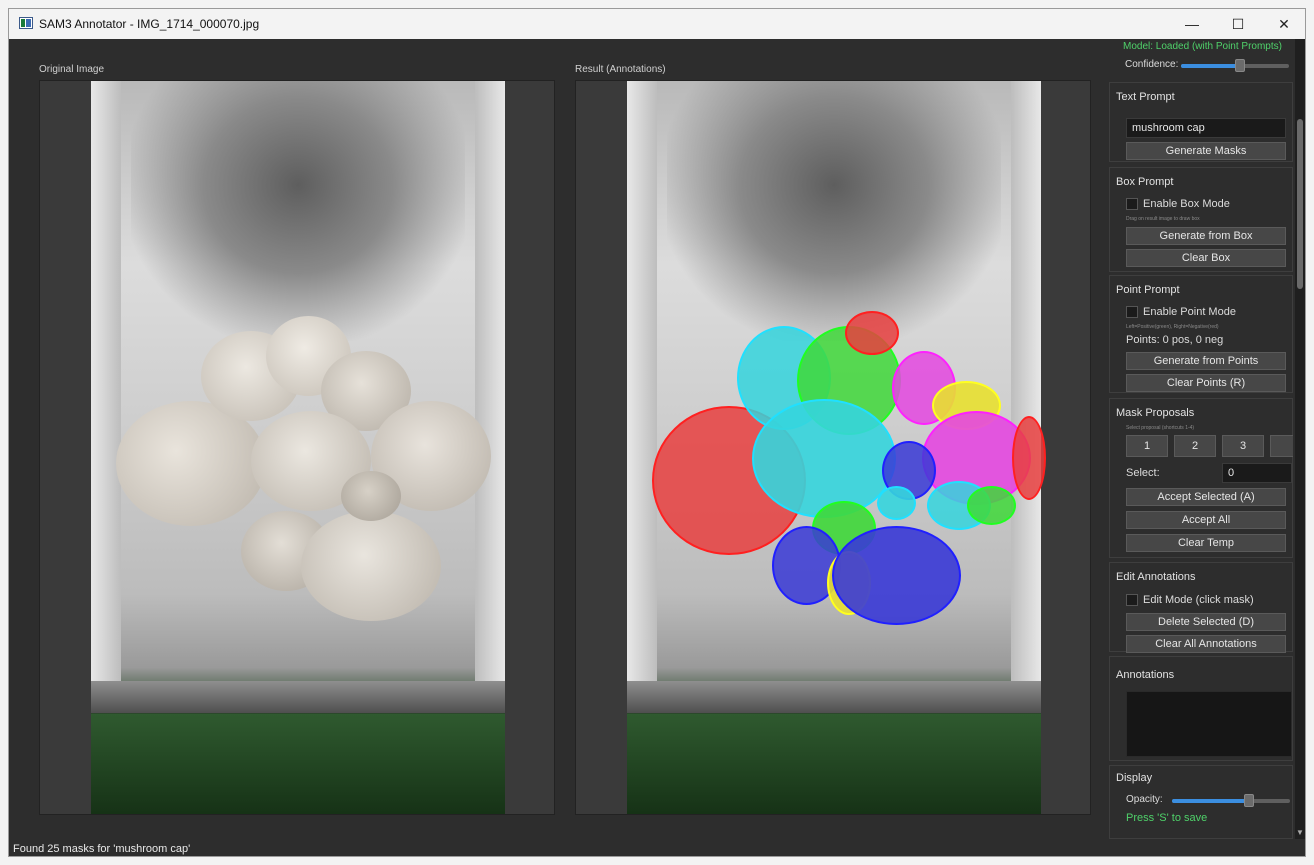 This screenshot has height=865, width=1314. Describe the element at coordinates (1145, 675) in the screenshot. I see `annotations-title: Annotations` at that location.